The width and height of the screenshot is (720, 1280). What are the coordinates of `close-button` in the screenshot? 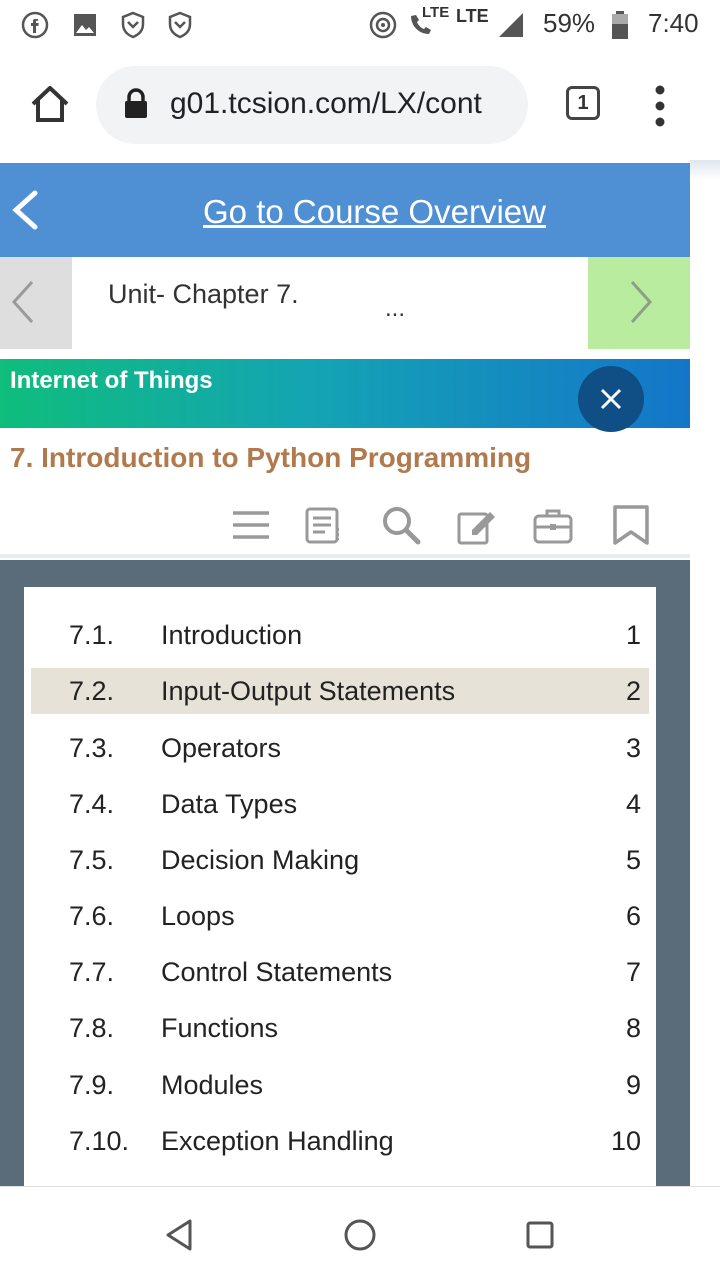 It's located at (611, 399).